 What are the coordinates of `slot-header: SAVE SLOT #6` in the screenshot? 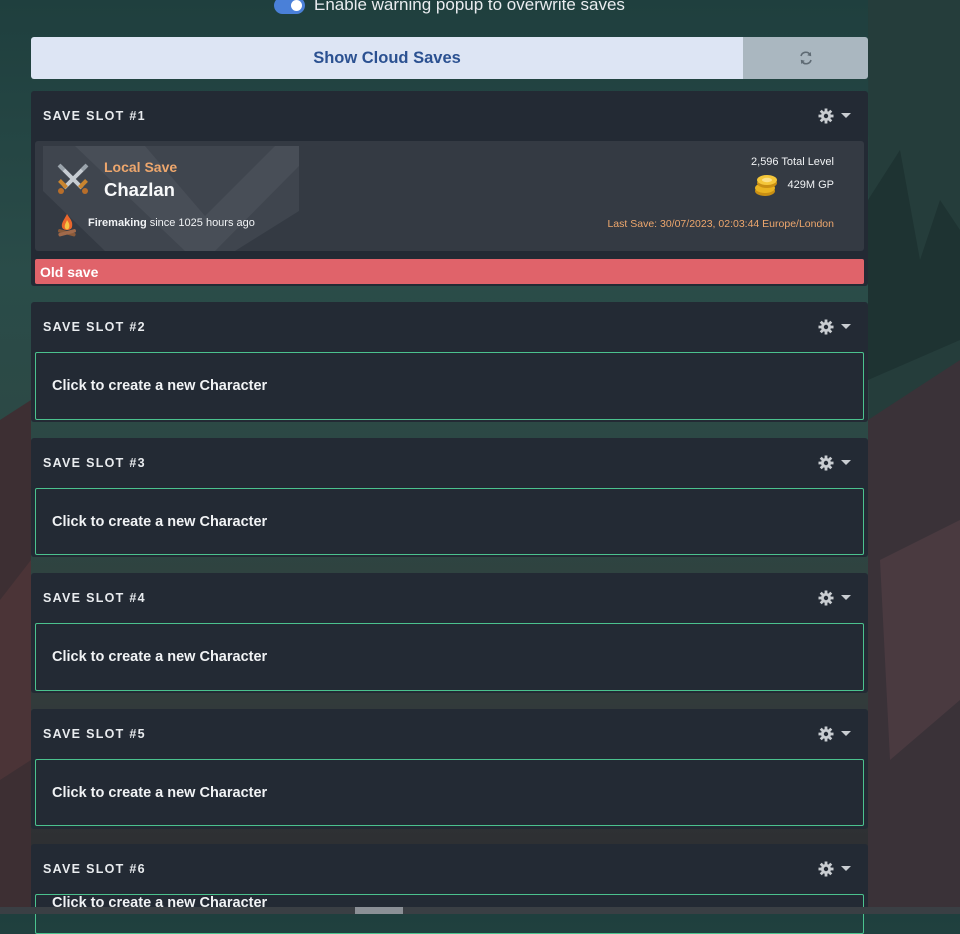 It's located at (449, 869).